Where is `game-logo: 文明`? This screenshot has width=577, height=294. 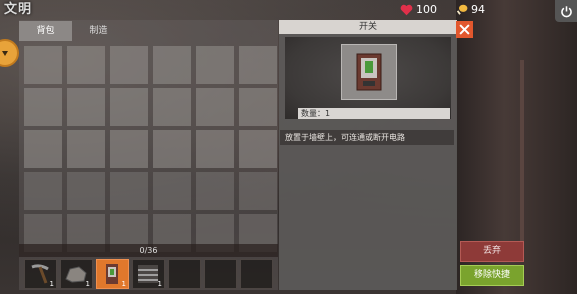
game-logo: 文明 is located at coordinates (18, 9).